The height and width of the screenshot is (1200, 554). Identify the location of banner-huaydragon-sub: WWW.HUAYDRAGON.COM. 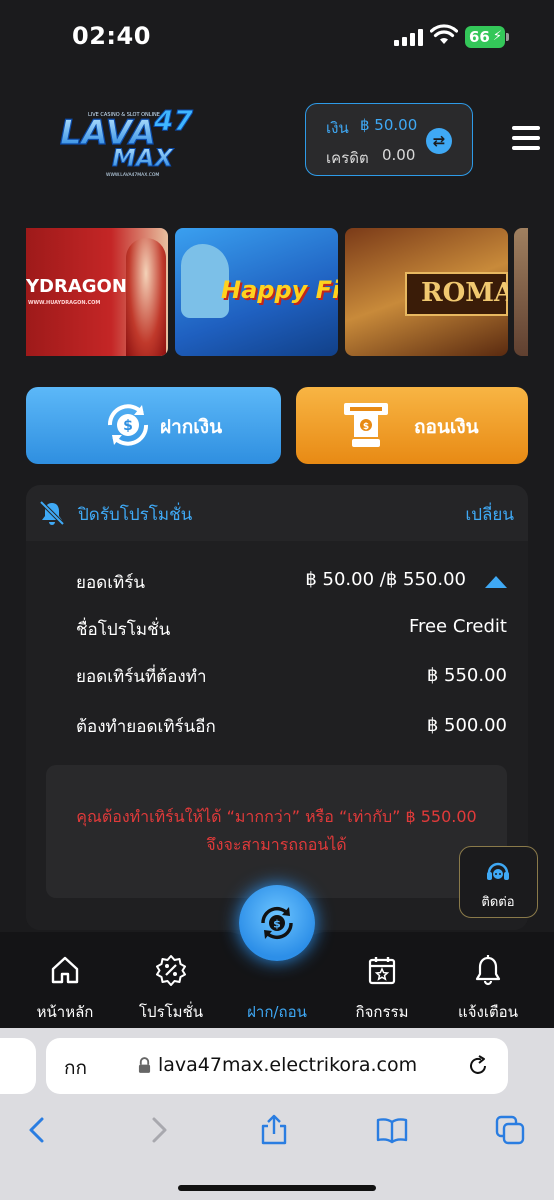
(64, 303).